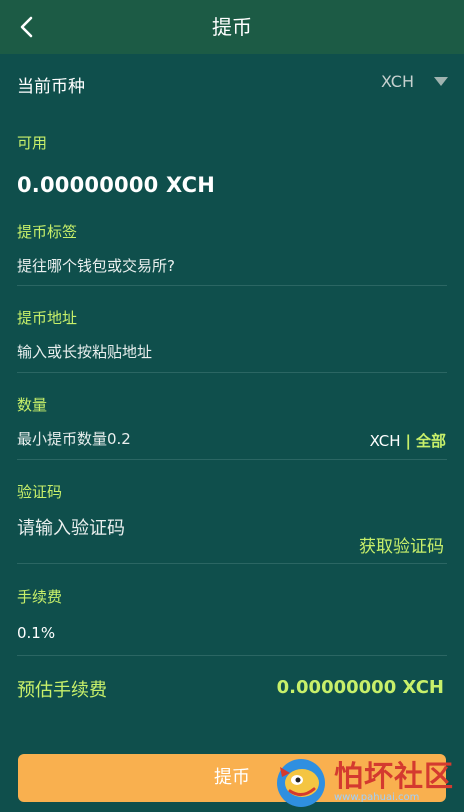 This screenshot has width=464, height=812. I want to click on watermark-url: www.pahuai.com, so click(377, 797).